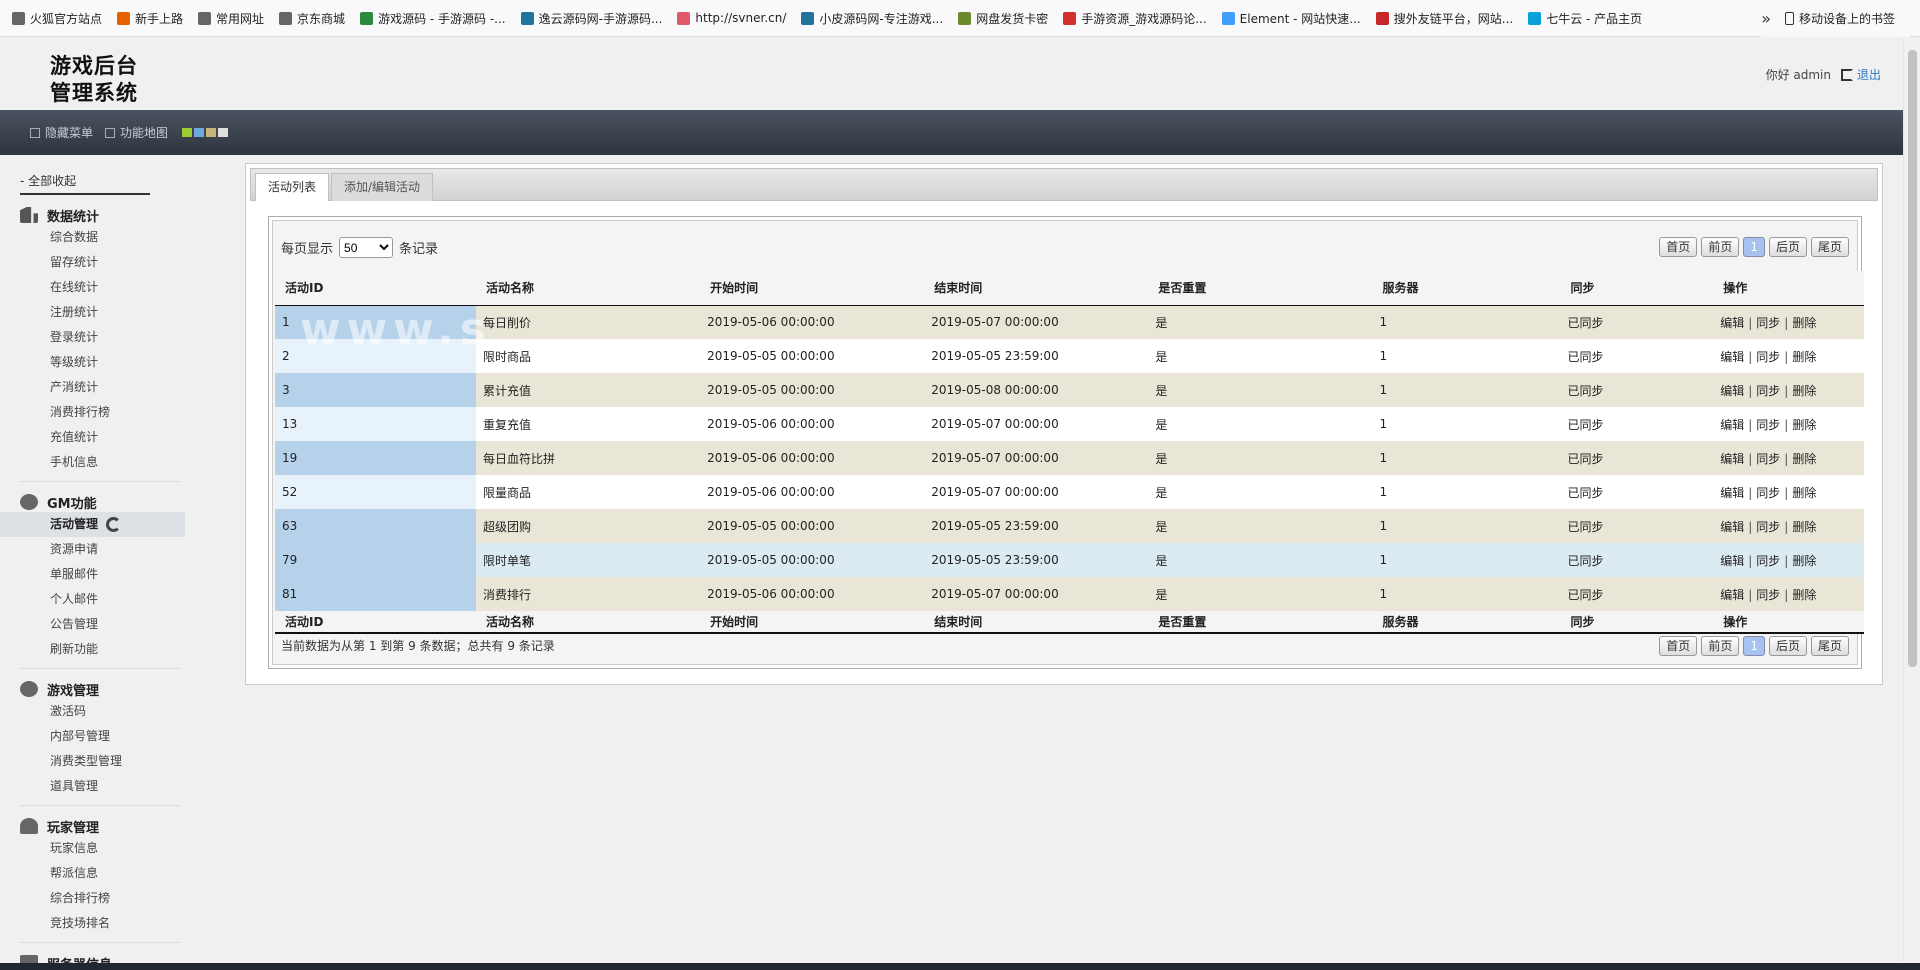 The width and height of the screenshot is (1920, 970). I want to click on sidebar-item: 玩家信息, so click(92, 848).